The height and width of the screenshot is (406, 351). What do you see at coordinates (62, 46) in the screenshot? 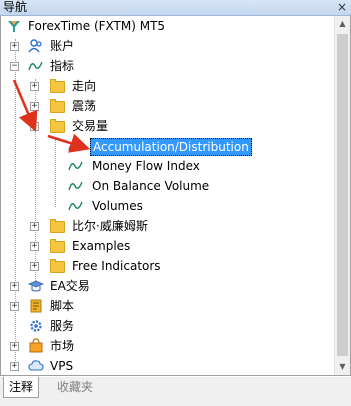
I see `accounts-label: 账户` at bounding box center [62, 46].